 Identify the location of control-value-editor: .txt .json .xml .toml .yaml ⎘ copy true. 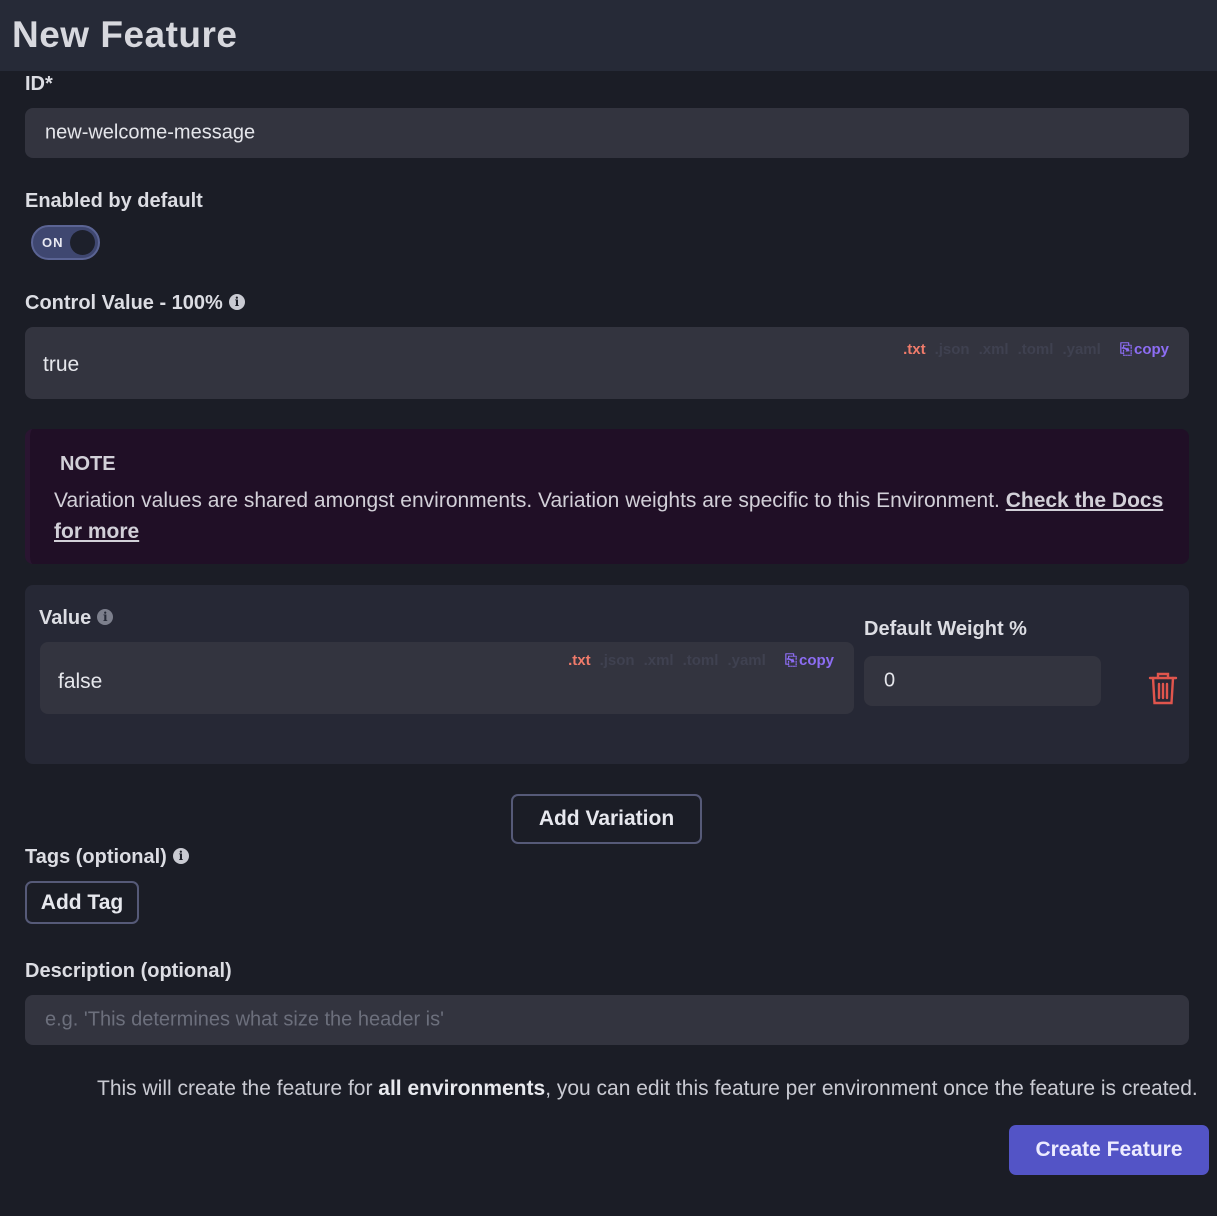
(607, 363).